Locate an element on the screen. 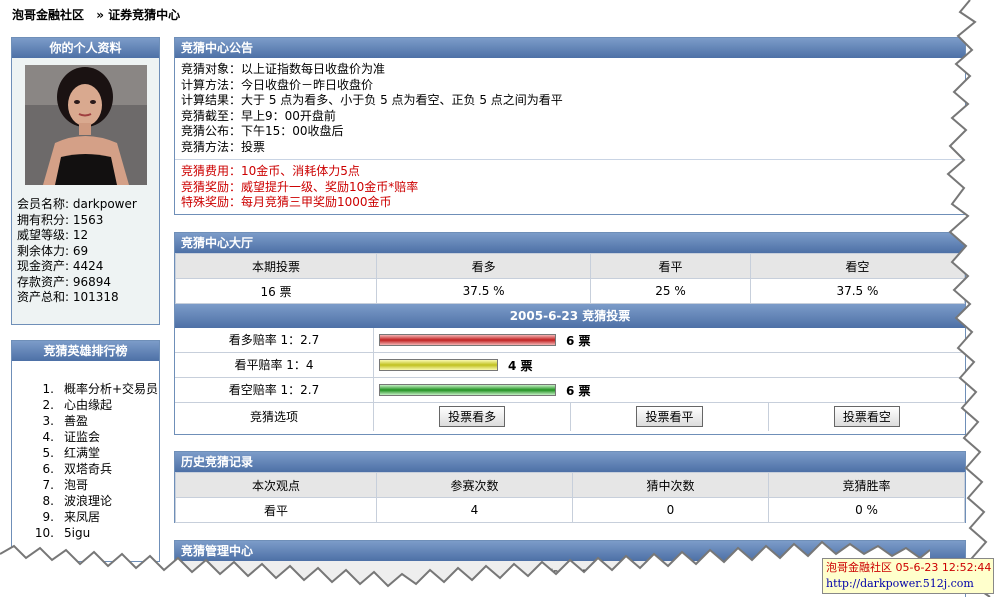 This screenshot has height=597, width=999. vote-options-row: 竞猜选项 投票看多 投票看平 投票看空 is located at coordinates (570, 417).